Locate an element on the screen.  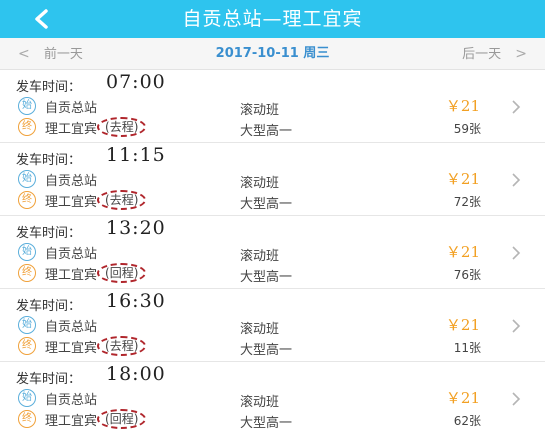
header-bar: 自贡总站—理工宜宾 is located at coordinates (272, 19).